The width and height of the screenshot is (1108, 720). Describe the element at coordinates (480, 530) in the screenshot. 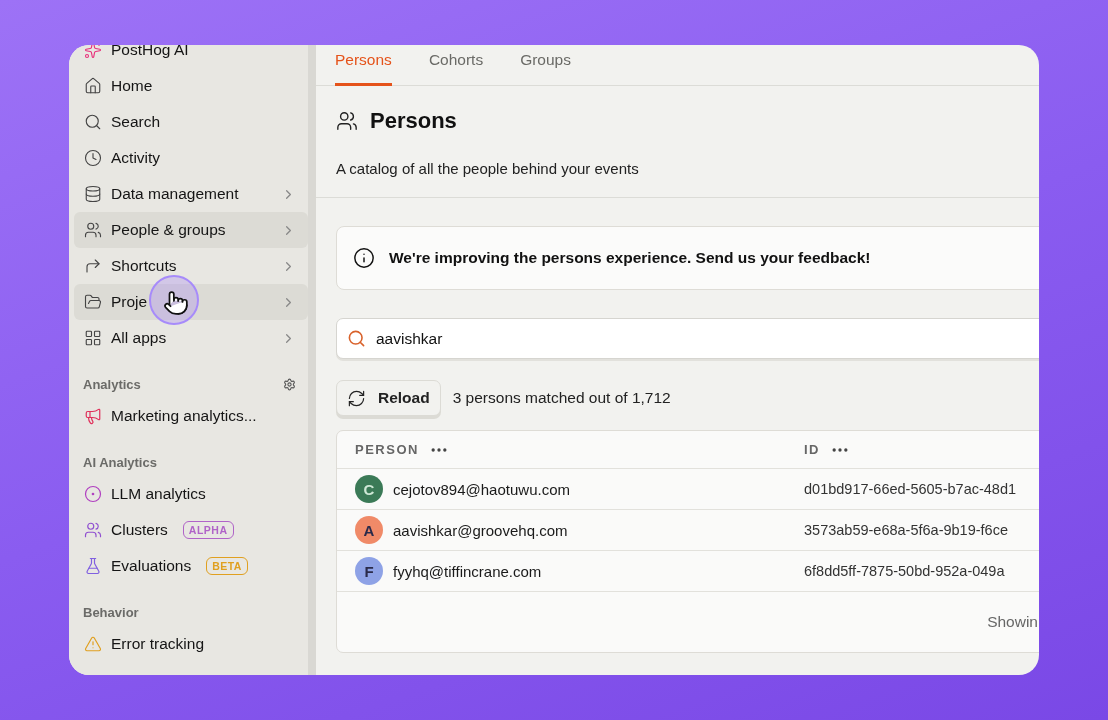

I see `email-cell: aavishkar@groovehq.com` at that location.